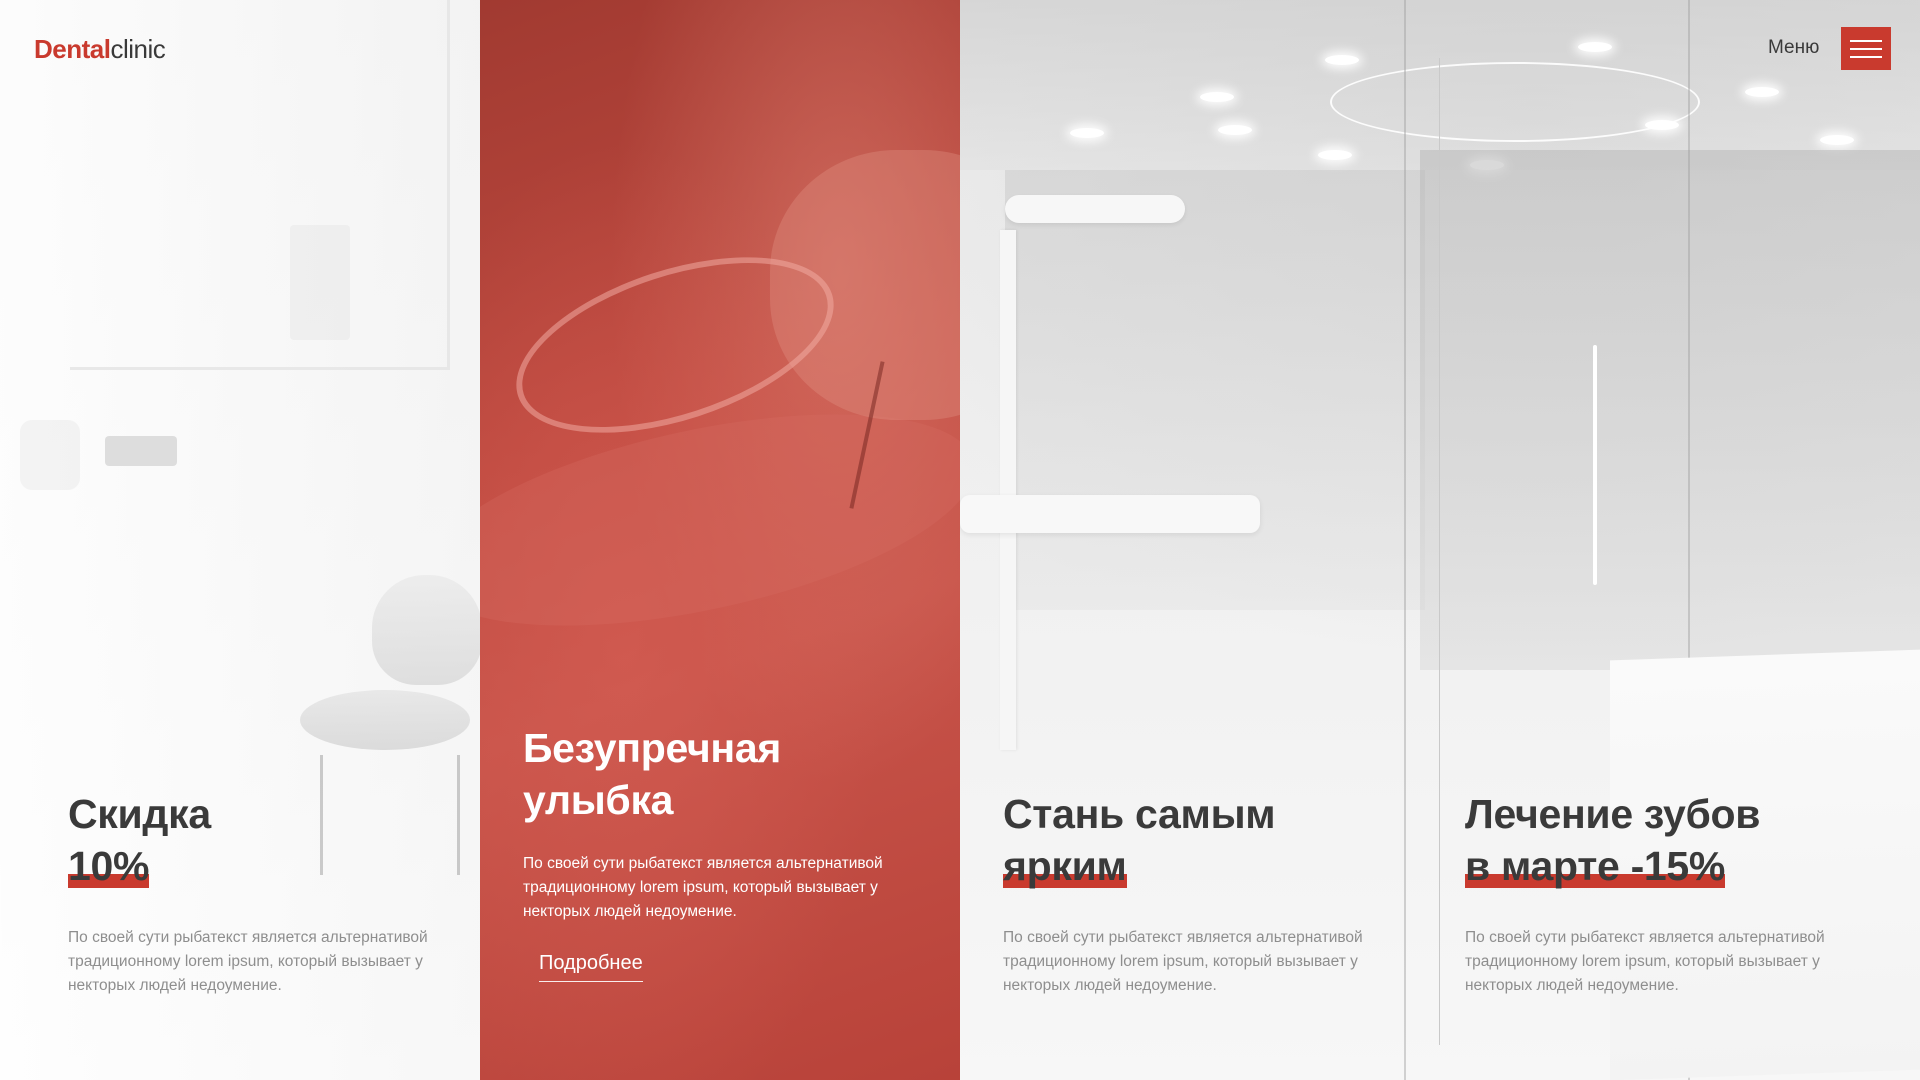 This screenshot has height=1080, width=1920. I want to click on column-title-highlight: 10%, so click(108, 866).